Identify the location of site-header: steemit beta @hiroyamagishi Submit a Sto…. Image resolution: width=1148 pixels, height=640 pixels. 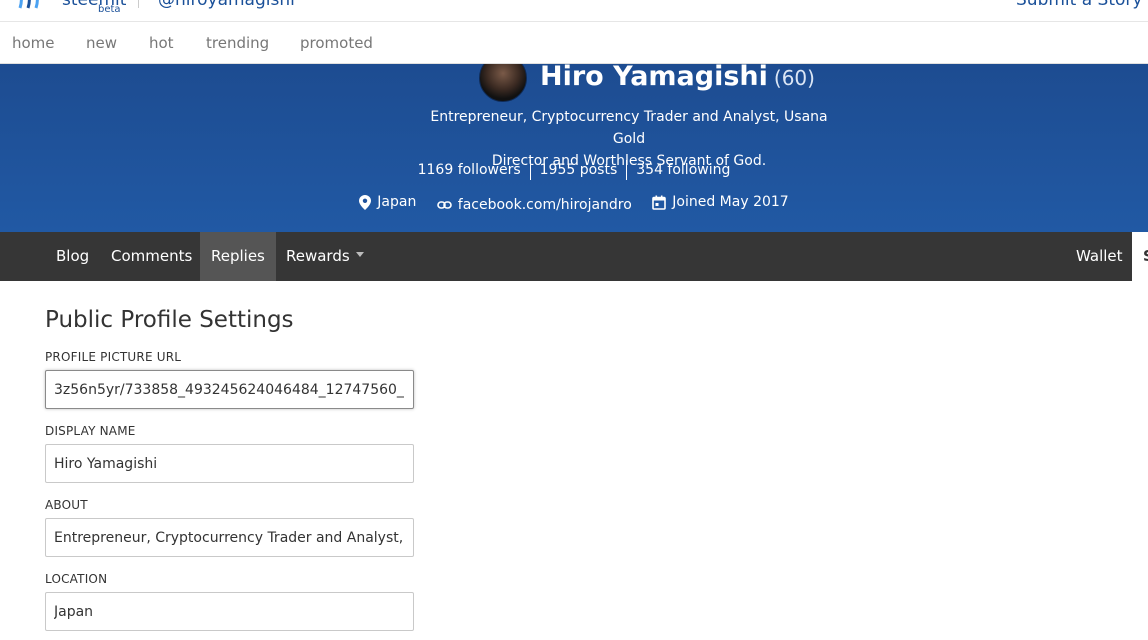
(574, 11).